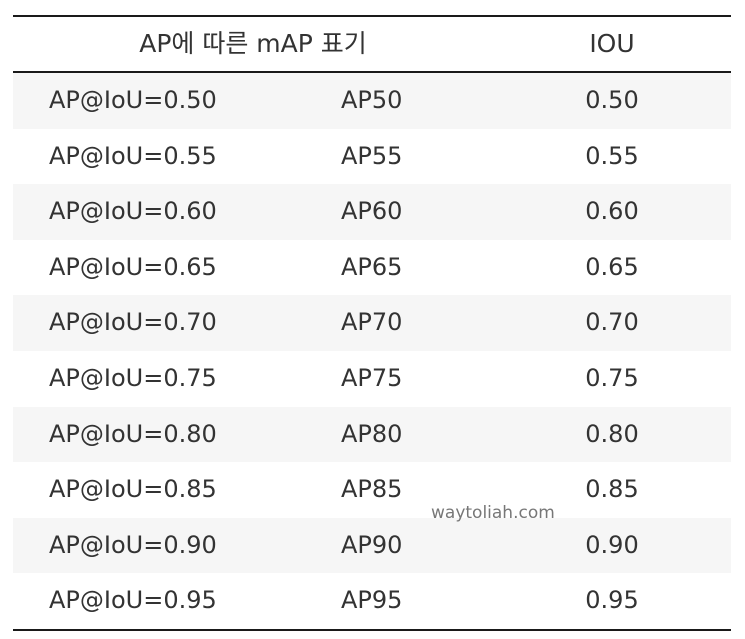 The image size is (745, 639). Describe the element at coordinates (612, 43) in the screenshot. I see `header-iou: IOU` at that location.